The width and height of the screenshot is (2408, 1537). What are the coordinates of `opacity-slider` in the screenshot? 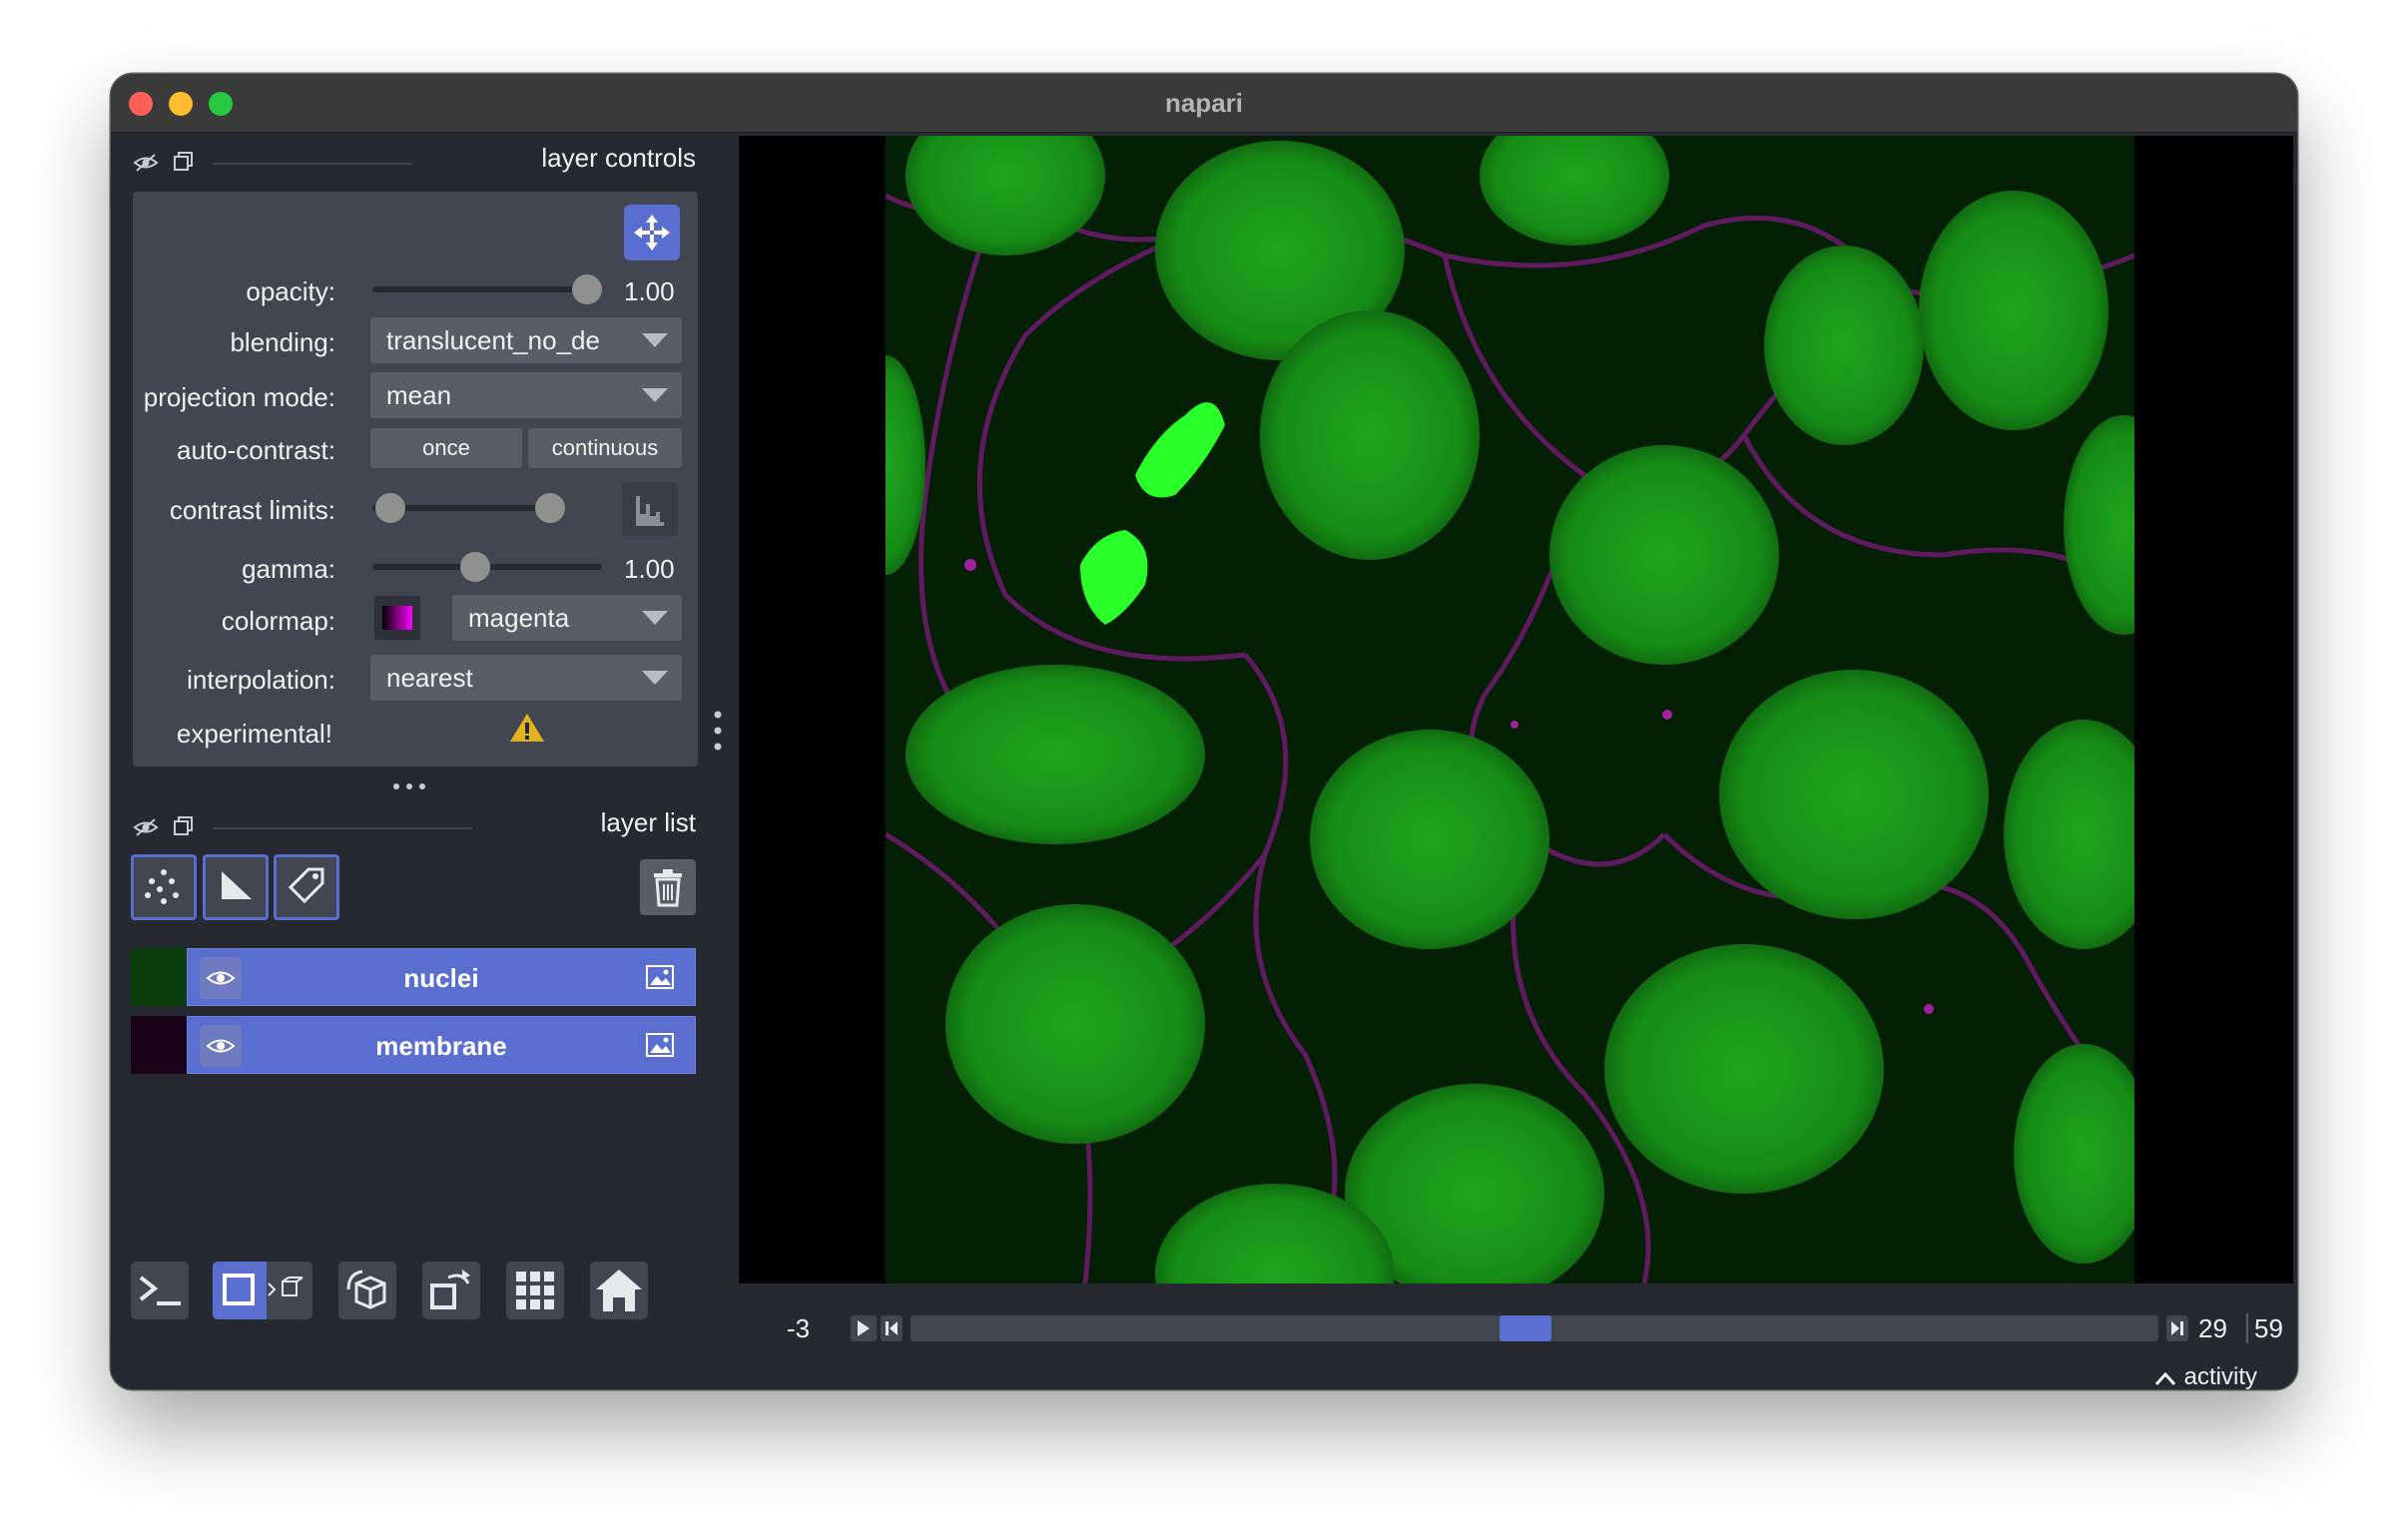 It's located at (480, 289).